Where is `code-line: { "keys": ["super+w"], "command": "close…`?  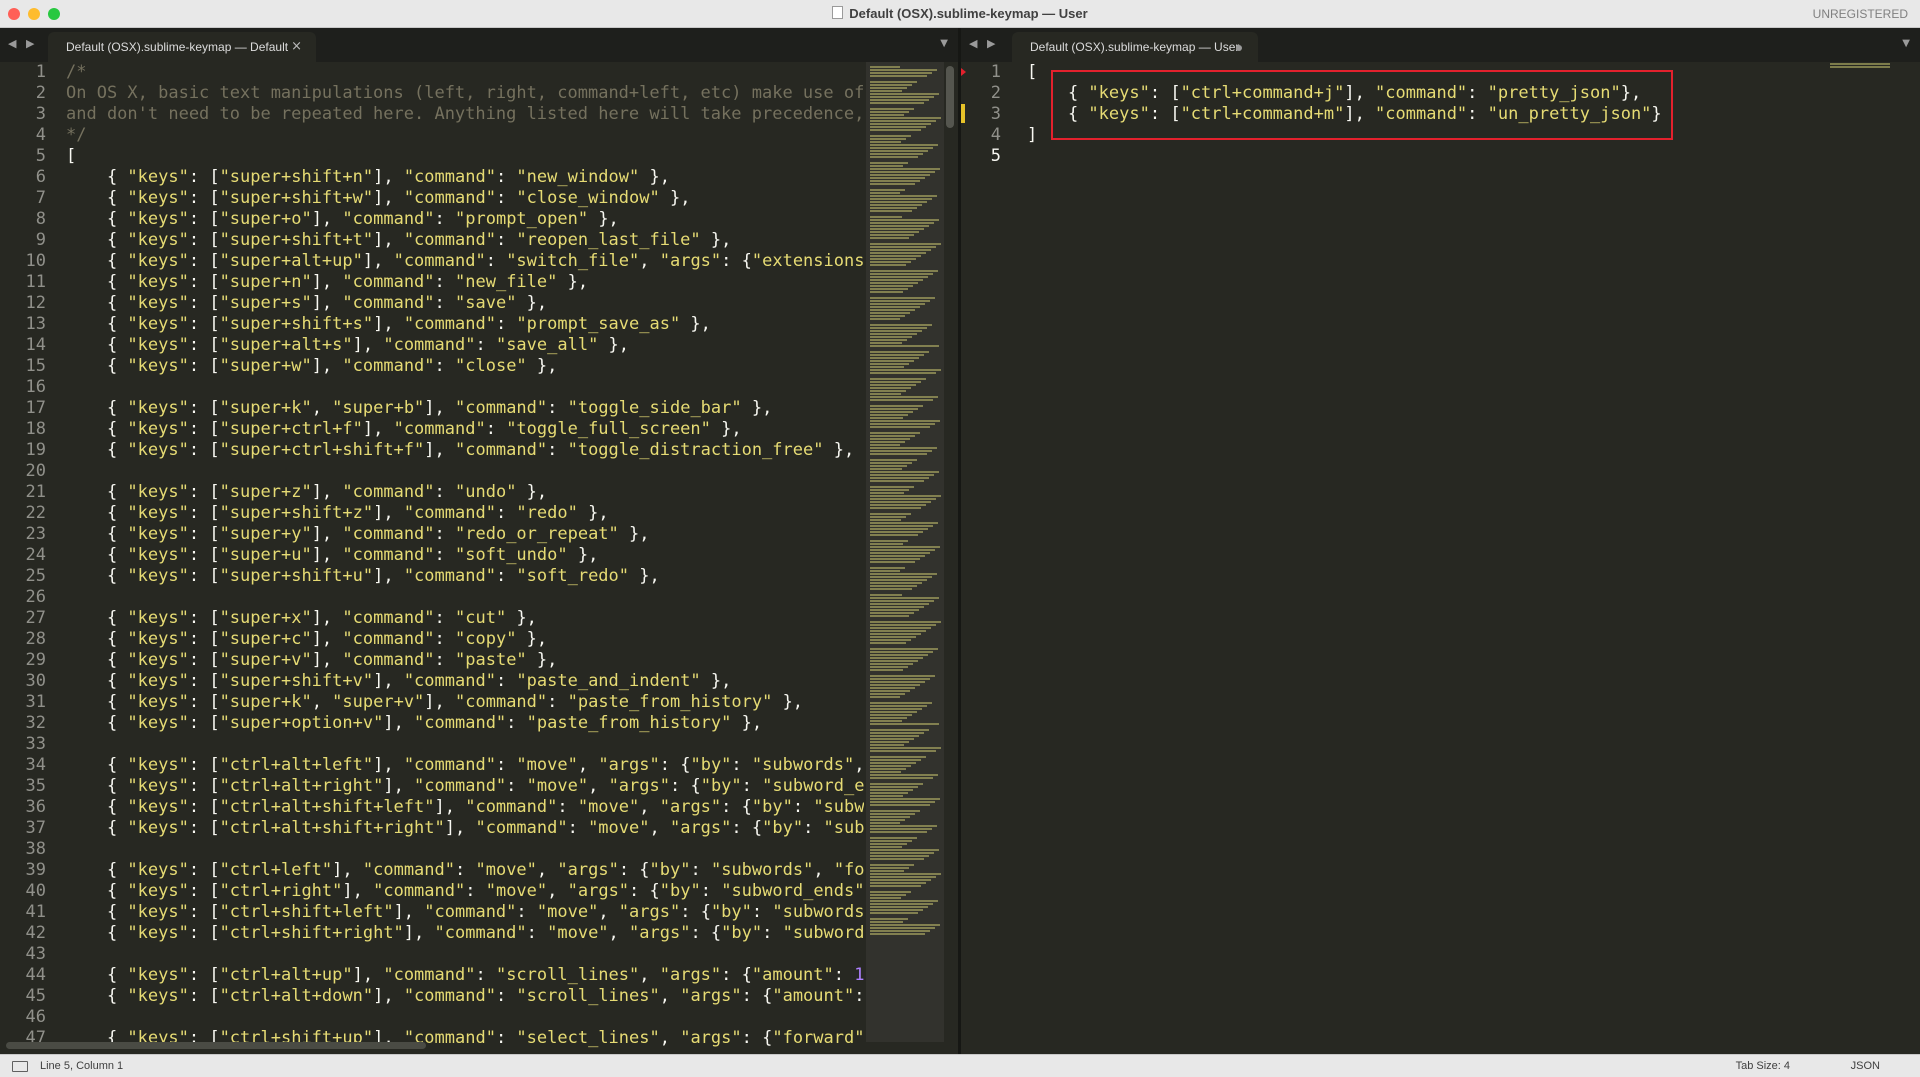 code-line: { "keys": ["super+w"], "command": "close… is located at coordinates (465, 366).